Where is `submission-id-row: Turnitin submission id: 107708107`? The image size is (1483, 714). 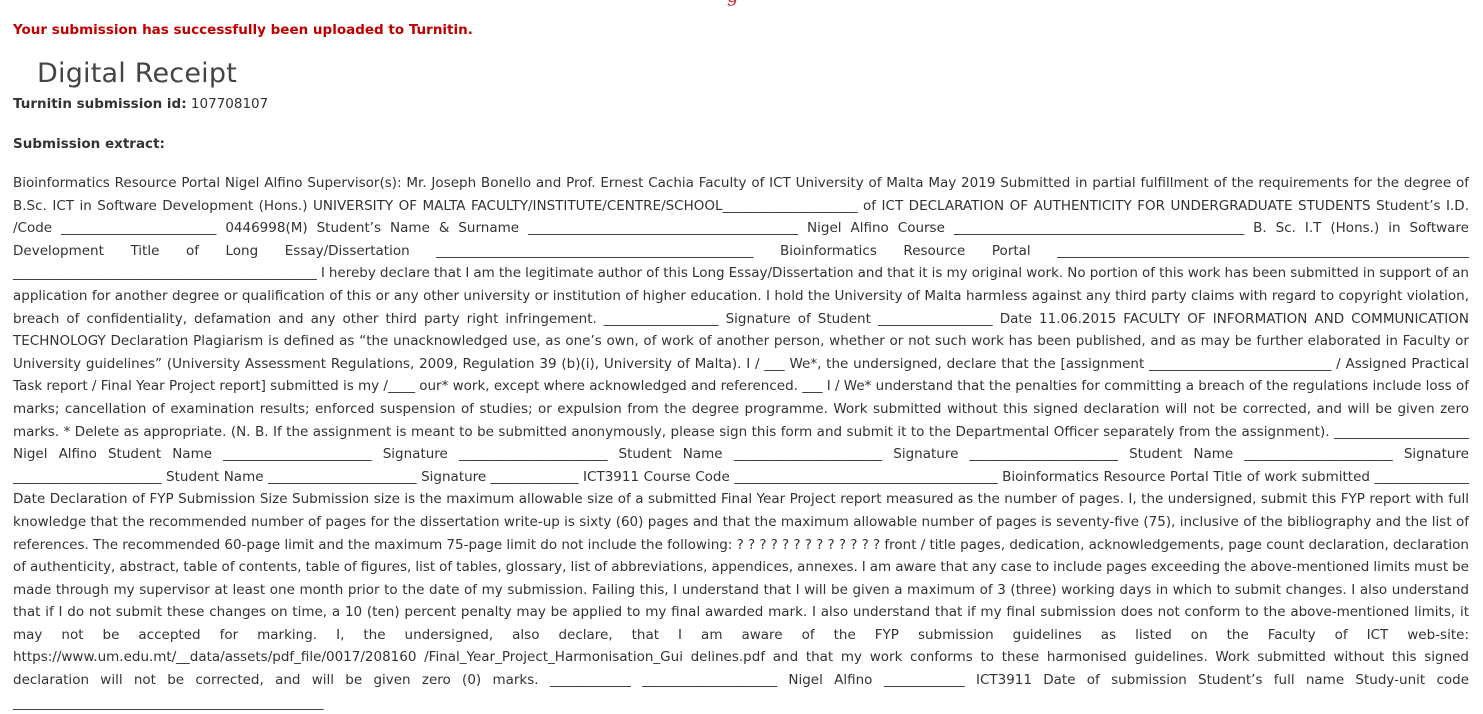
submission-id-row: Turnitin submission id: 107708107 is located at coordinates (140, 104).